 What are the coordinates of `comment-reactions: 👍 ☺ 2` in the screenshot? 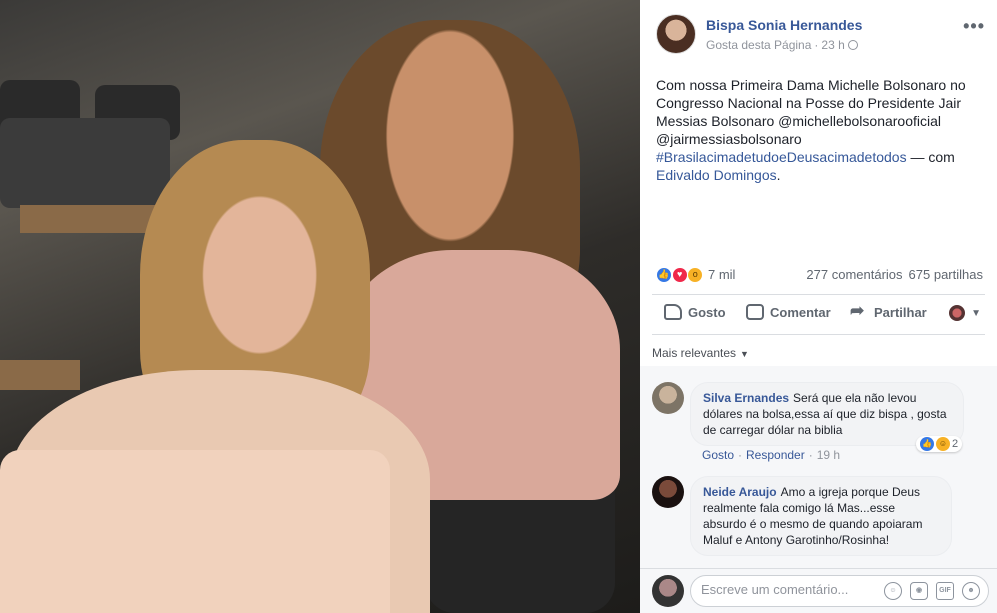 It's located at (939, 444).